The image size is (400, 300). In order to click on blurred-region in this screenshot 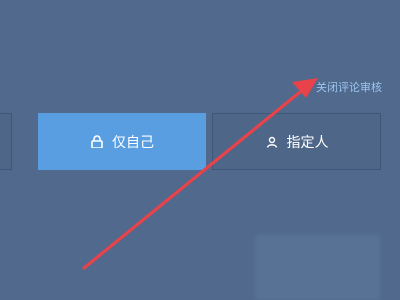, I will do `click(317, 267)`.